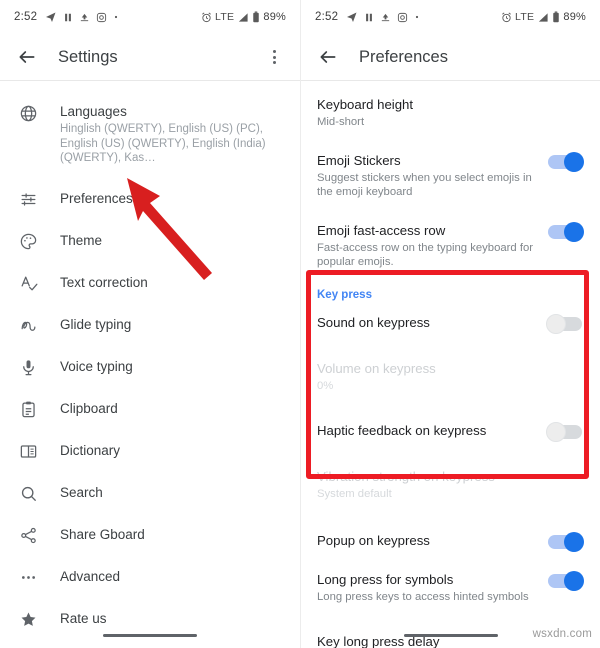 This screenshot has width=600, height=648. What do you see at coordinates (150, 493) in the screenshot?
I see `sidebar-item-search: Search` at bounding box center [150, 493].